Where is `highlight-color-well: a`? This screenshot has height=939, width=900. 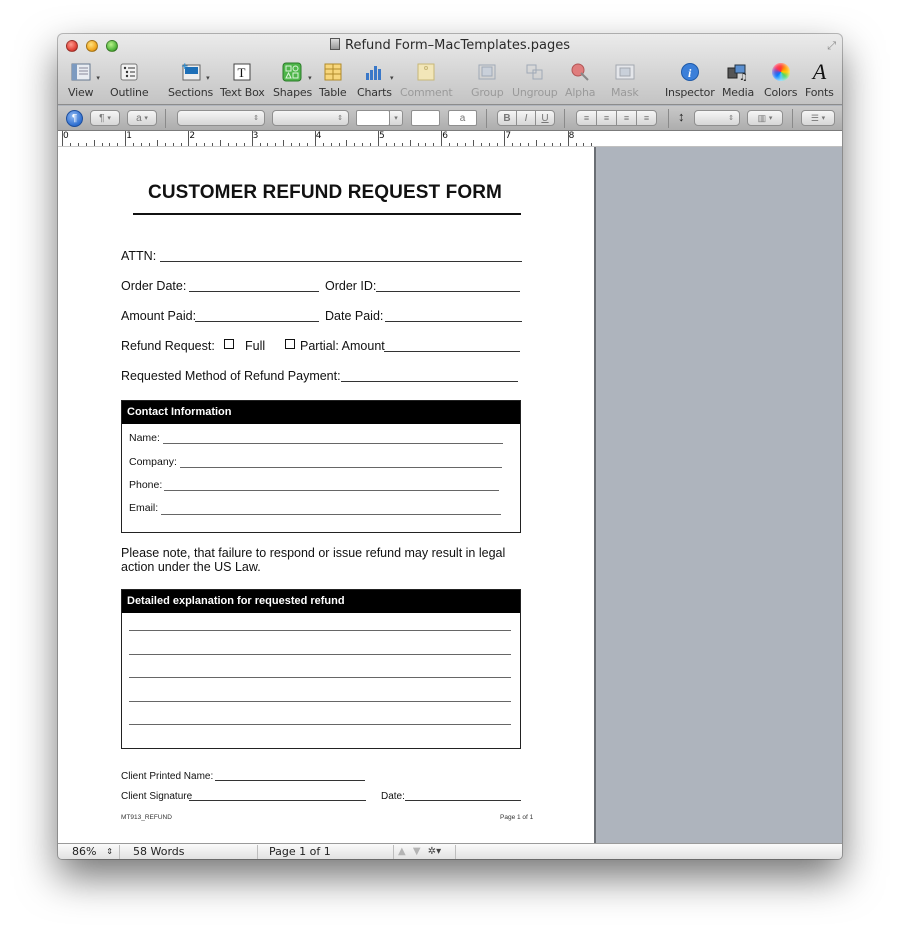 highlight-color-well: a is located at coordinates (462, 118).